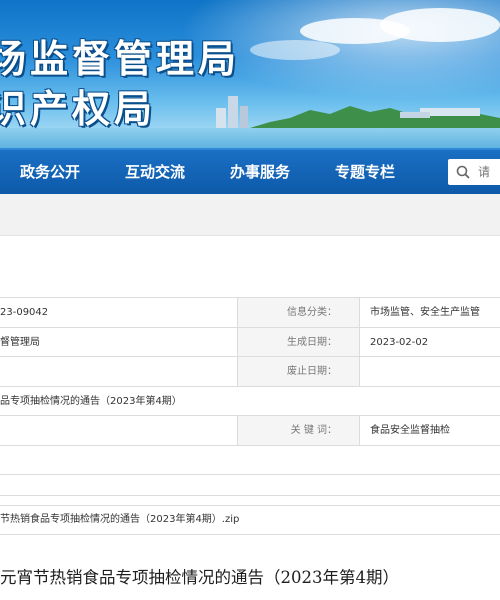  I want to click on site-title-line1: 场监督管理局, so click(120, 59).